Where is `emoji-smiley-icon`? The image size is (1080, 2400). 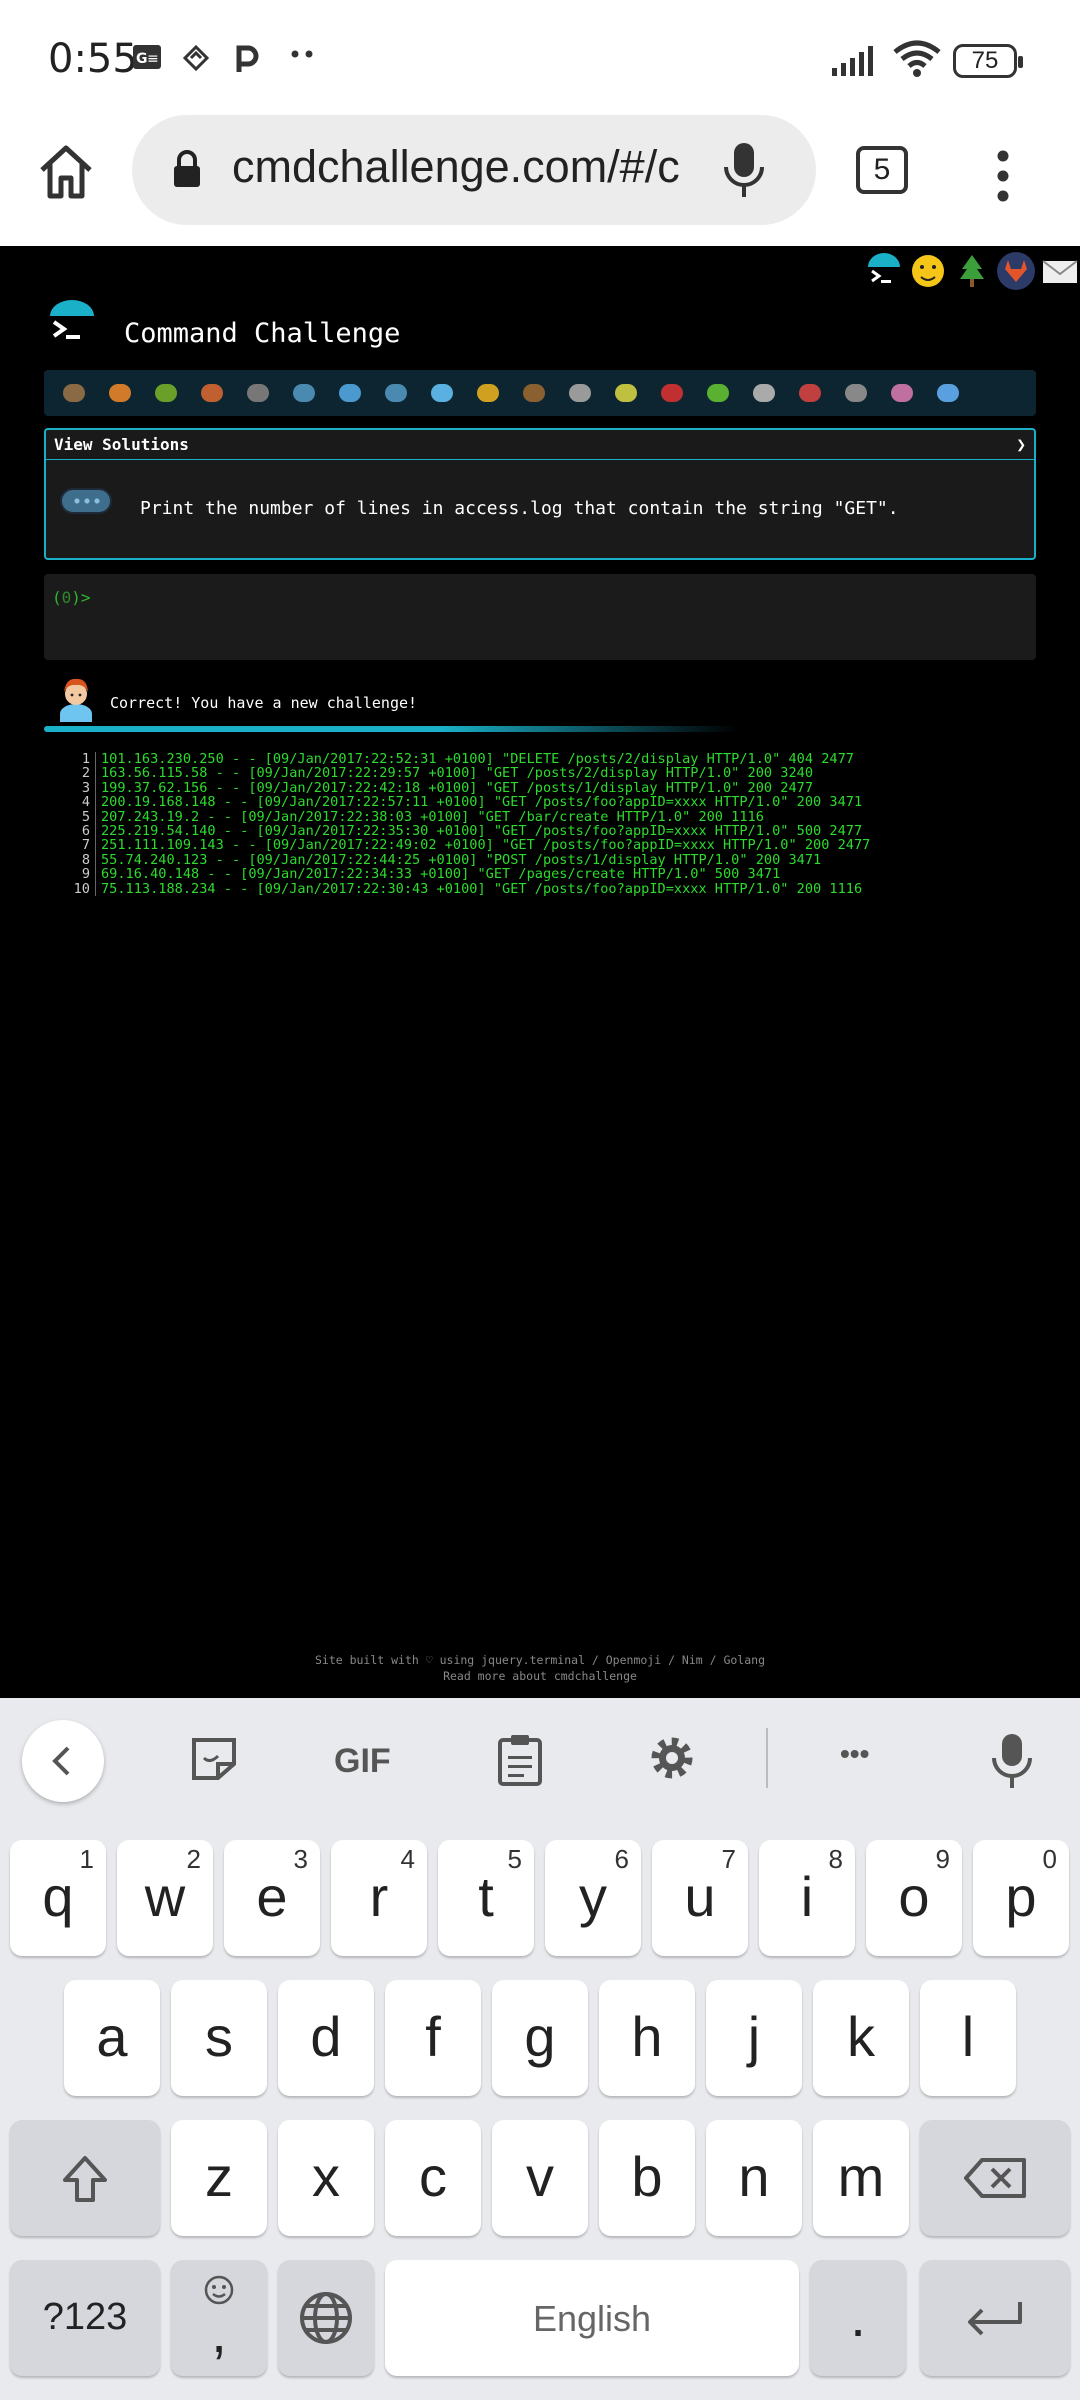
emoji-smiley-icon is located at coordinates (219, 2290).